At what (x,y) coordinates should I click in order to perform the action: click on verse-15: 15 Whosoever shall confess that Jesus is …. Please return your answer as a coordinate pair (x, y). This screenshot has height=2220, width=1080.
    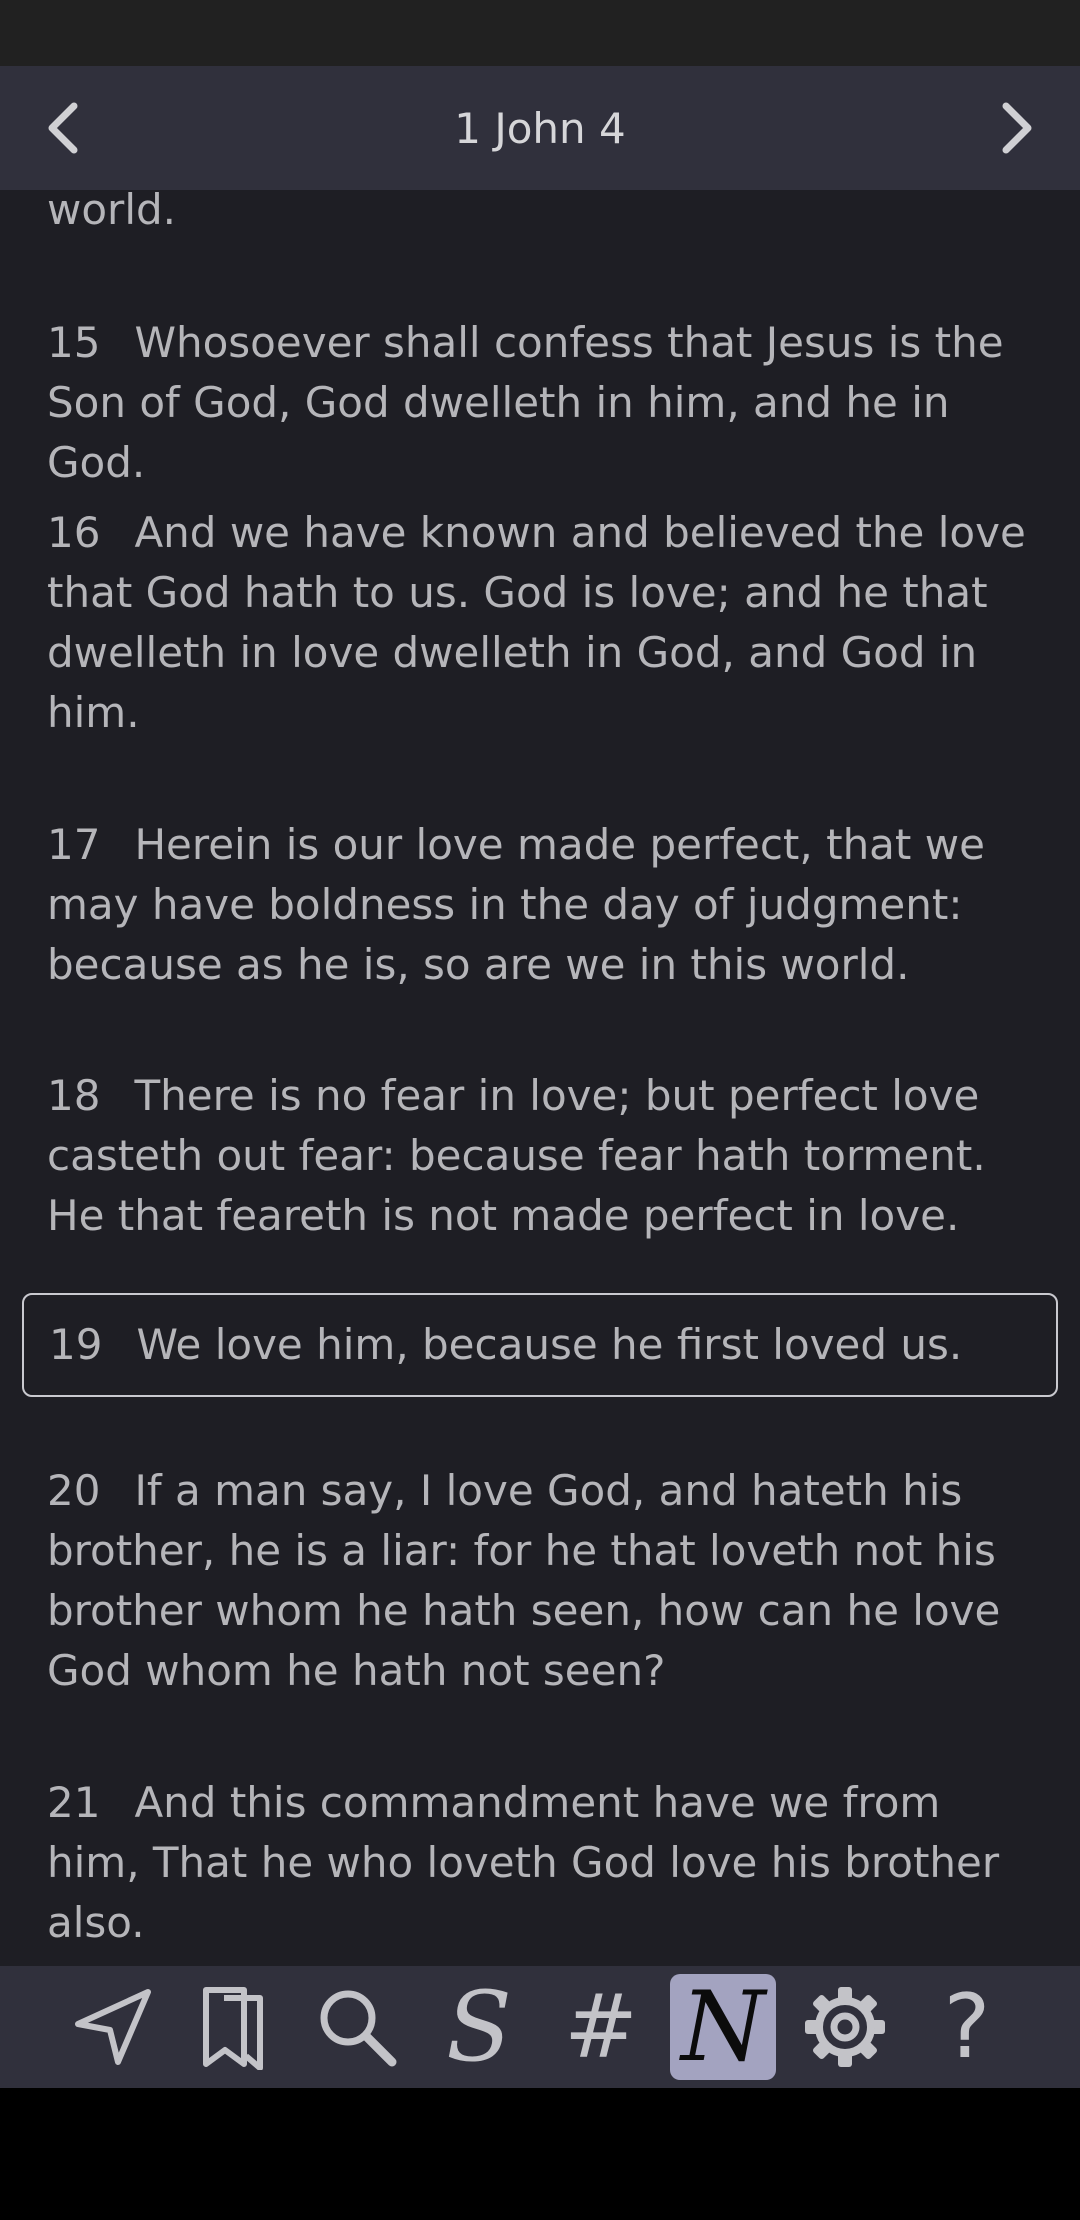
    Looking at the image, I should click on (540, 403).